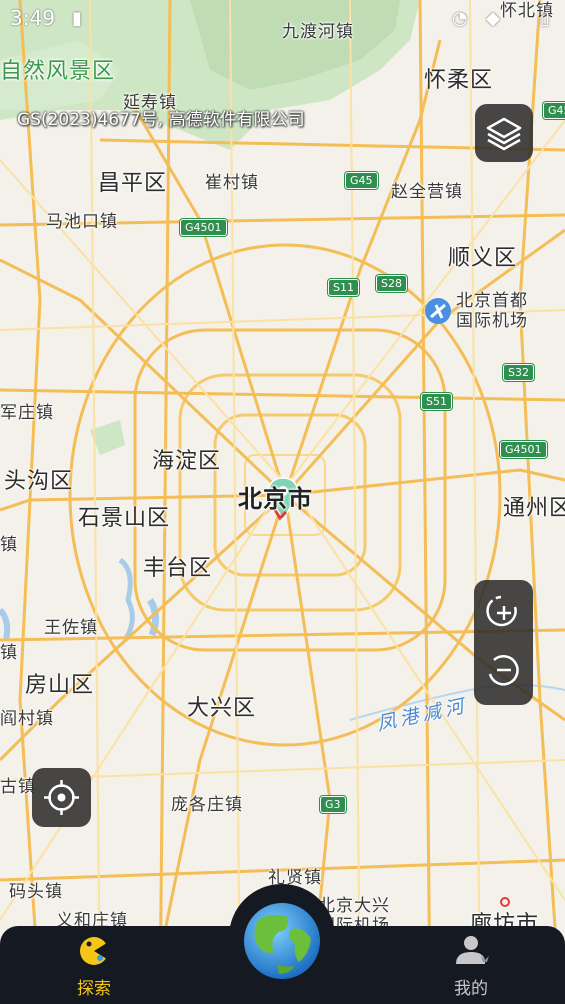 The height and width of the screenshot is (1004, 565). Describe the element at coordinates (436, 401) in the screenshot. I see `road-shield: S51` at that location.